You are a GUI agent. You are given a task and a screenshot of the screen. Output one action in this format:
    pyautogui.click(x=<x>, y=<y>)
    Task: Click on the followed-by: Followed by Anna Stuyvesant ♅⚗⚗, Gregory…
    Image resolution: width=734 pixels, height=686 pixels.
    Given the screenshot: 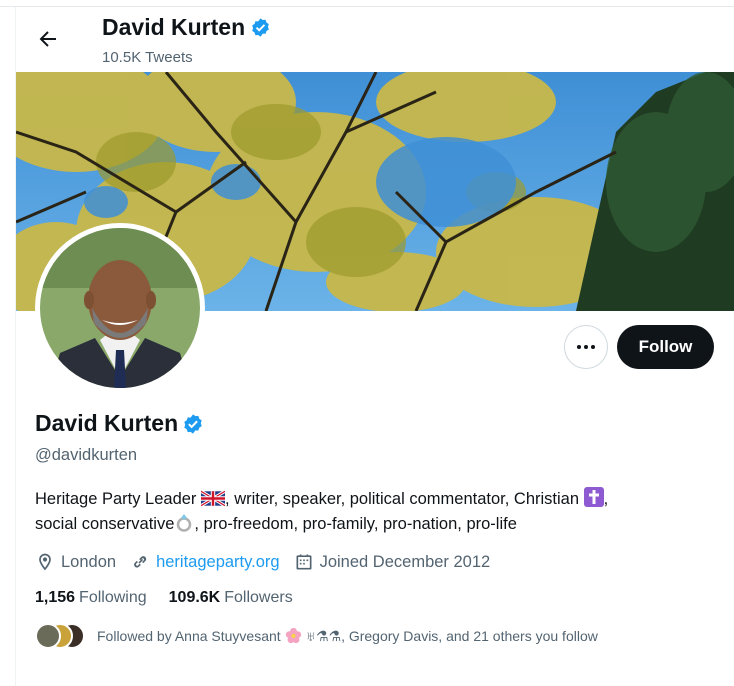 What is the action you would take?
    pyautogui.click(x=316, y=636)
    